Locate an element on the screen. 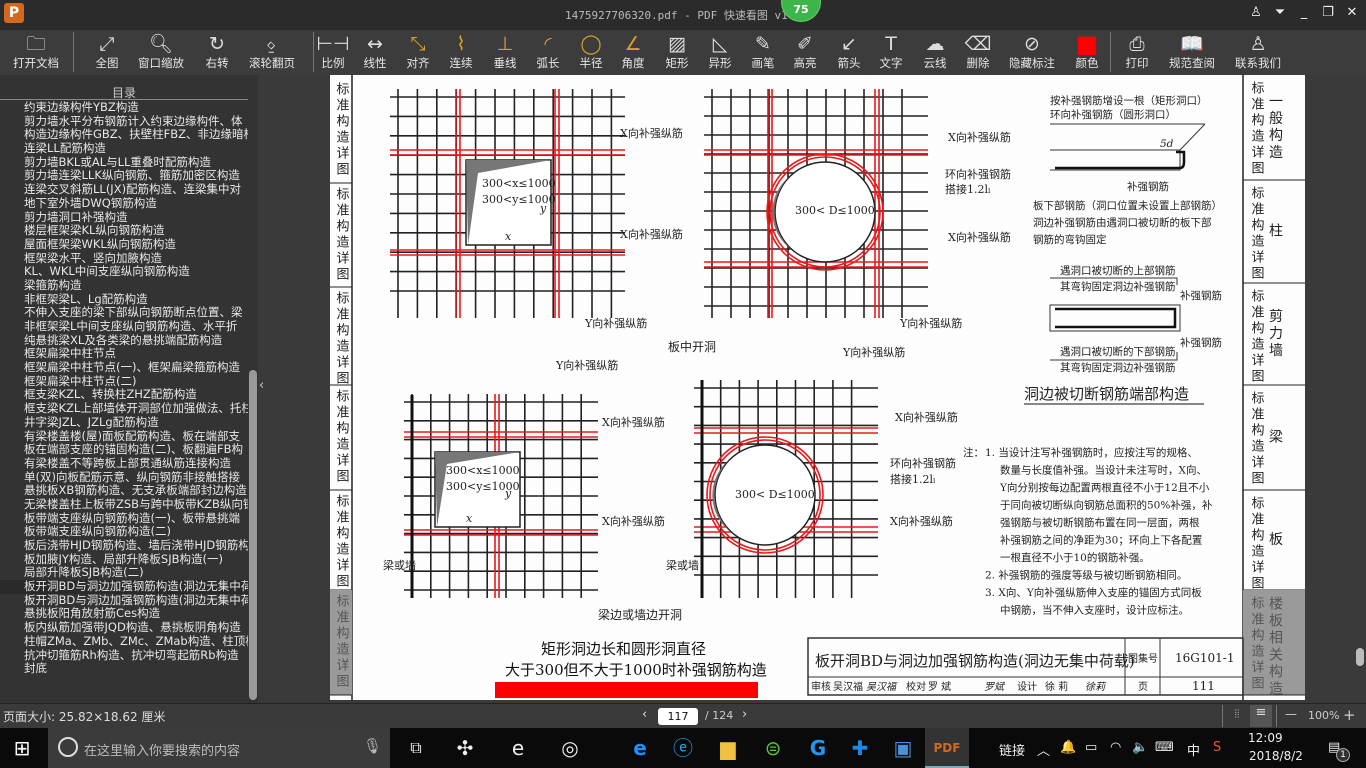 This screenshot has width=1366, height=768. toolbar-angle-button: ∠ 角度 is located at coordinates (633, 52).